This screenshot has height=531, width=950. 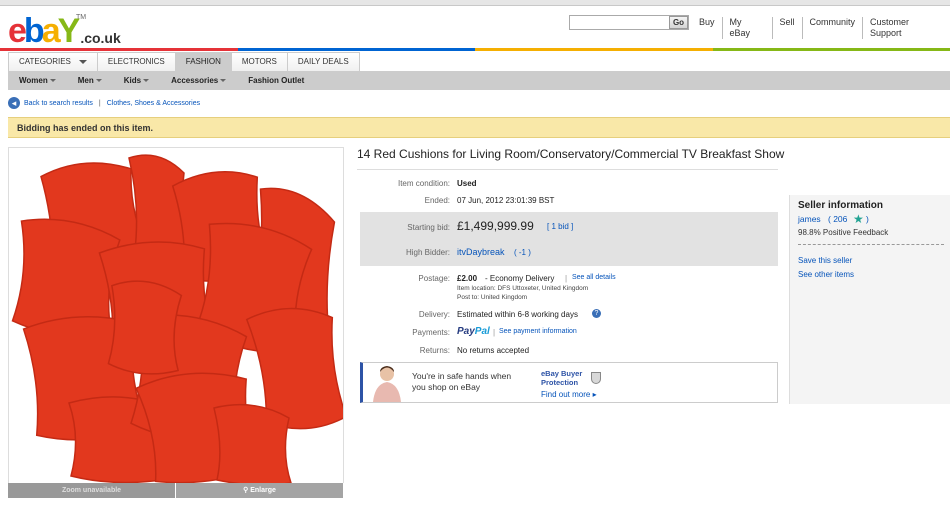 I want to click on woman-avatar-icon, so click(x=387, y=384).